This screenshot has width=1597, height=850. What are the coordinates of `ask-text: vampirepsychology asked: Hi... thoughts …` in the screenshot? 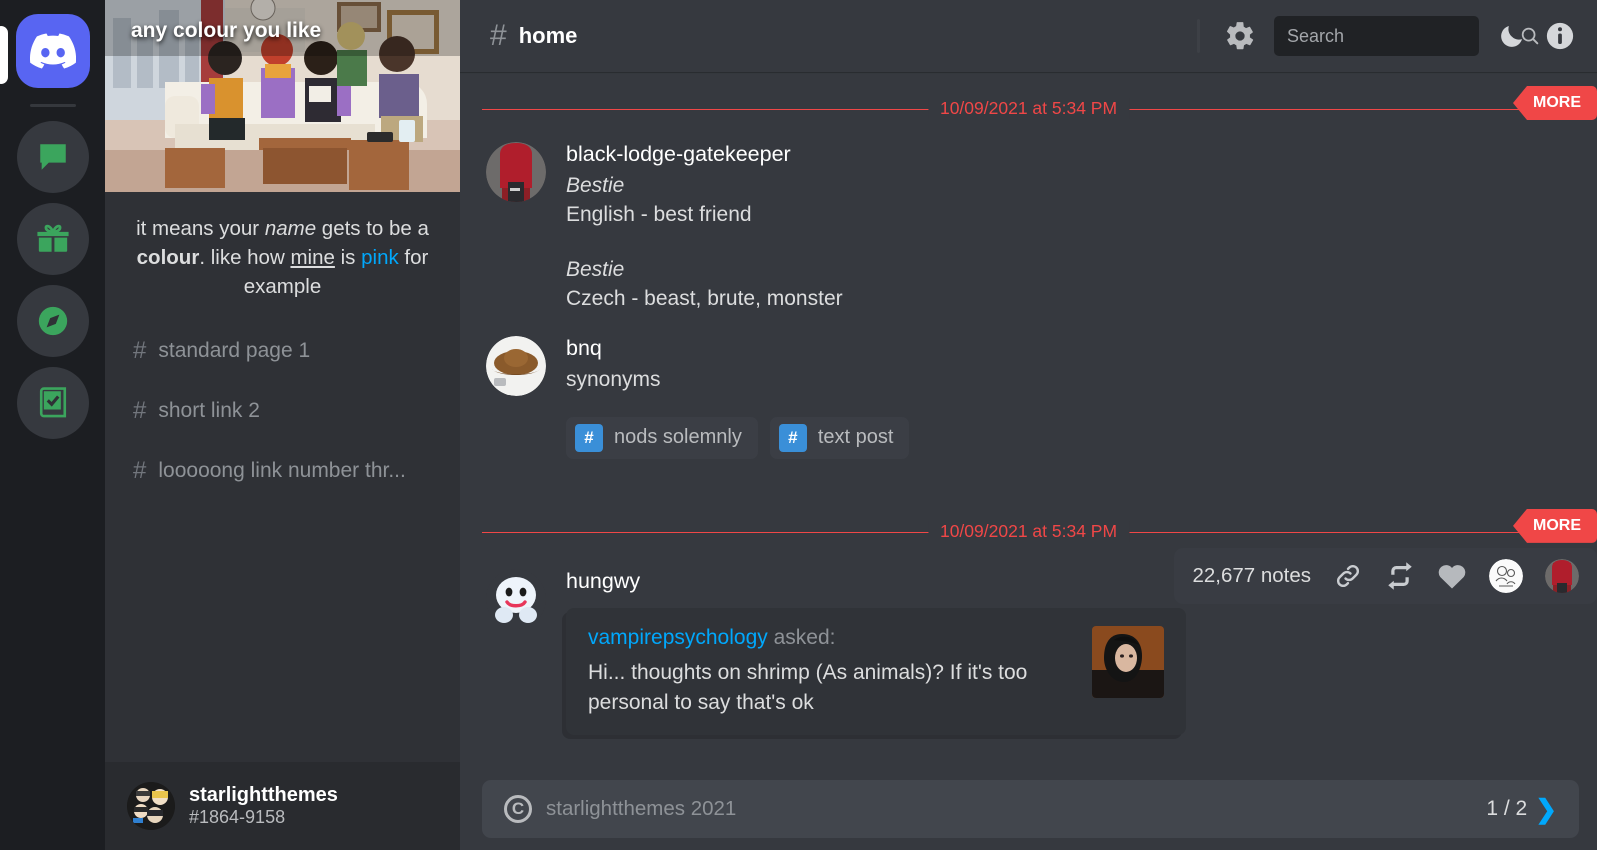 It's located at (832, 672).